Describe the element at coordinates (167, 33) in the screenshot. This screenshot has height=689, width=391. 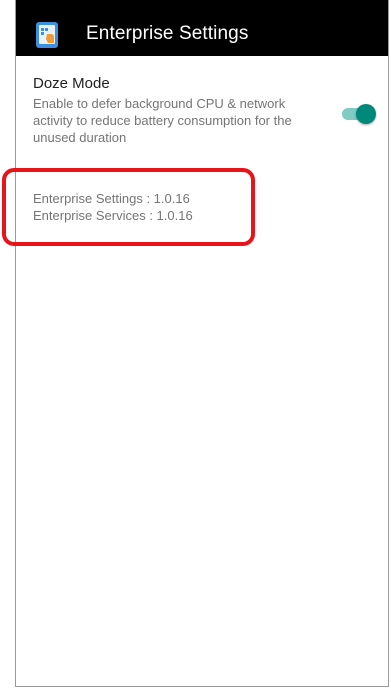
I see `app-title: Enterprise Settings` at that location.